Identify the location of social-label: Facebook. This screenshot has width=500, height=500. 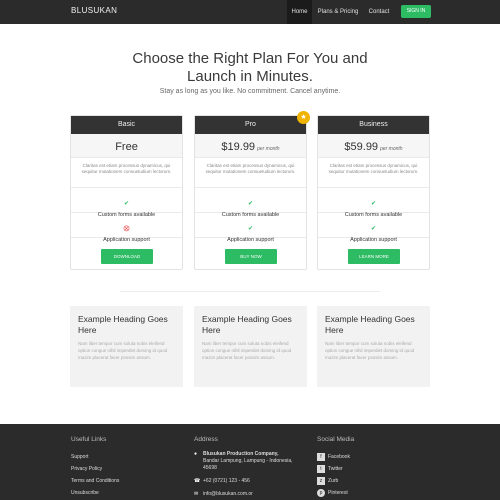
(339, 457).